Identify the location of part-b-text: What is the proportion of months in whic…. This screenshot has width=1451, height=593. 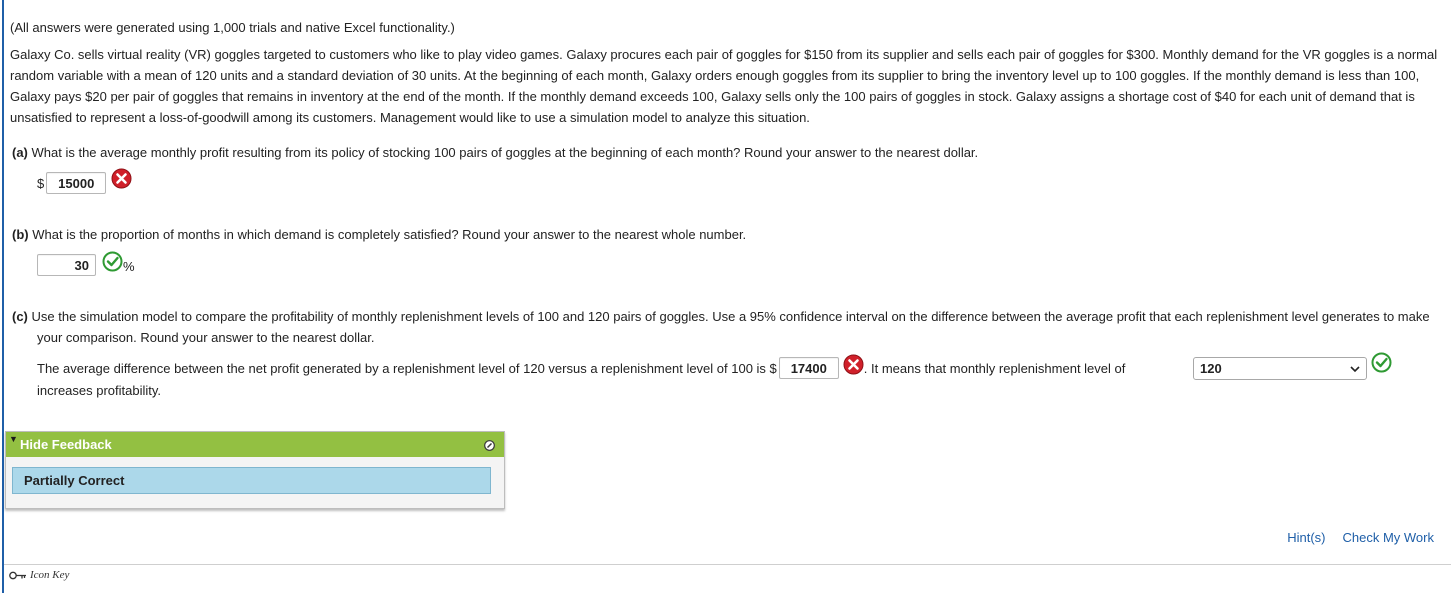
(389, 234).